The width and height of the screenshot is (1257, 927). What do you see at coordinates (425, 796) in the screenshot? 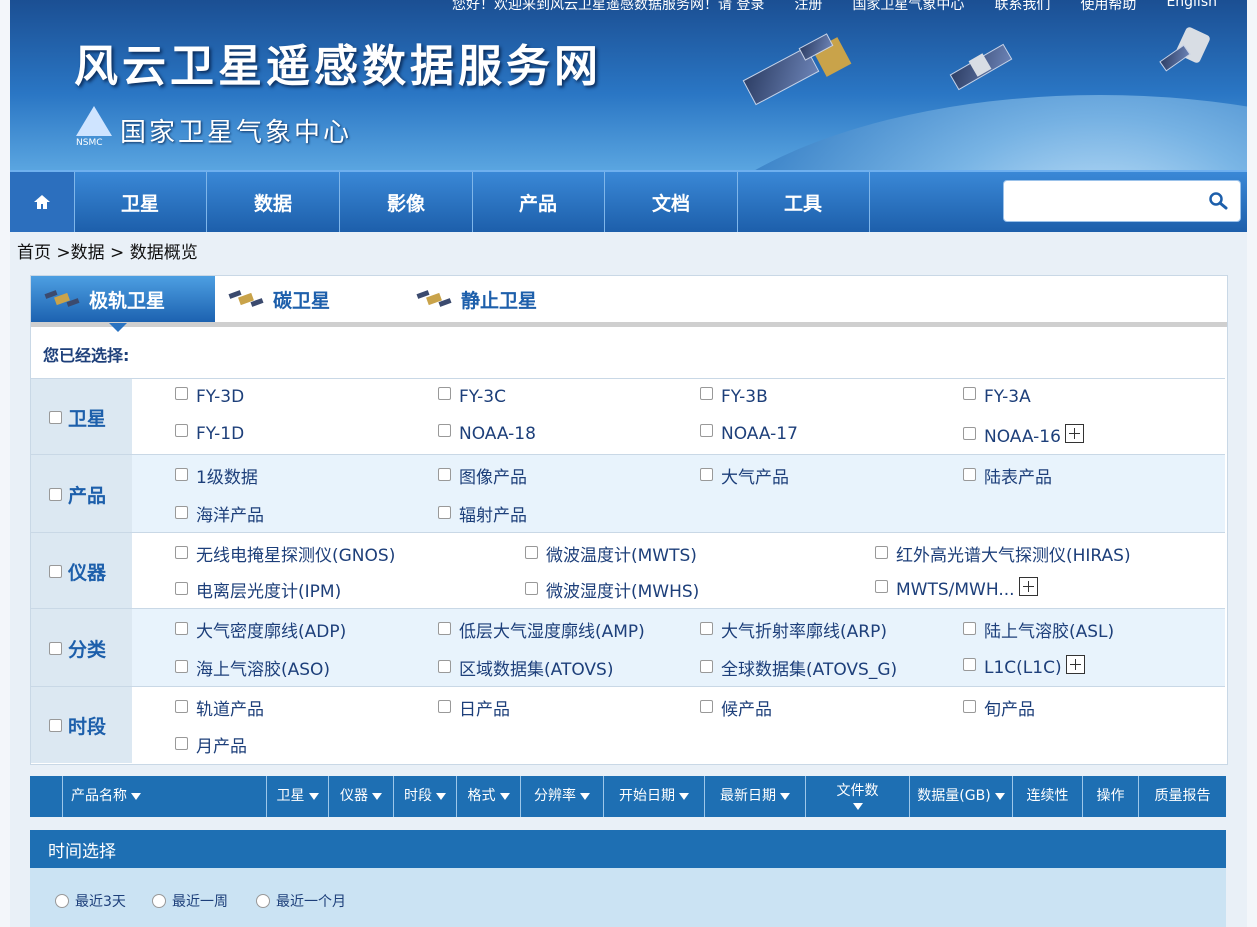
I see `col-period: 时段` at bounding box center [425, 796].